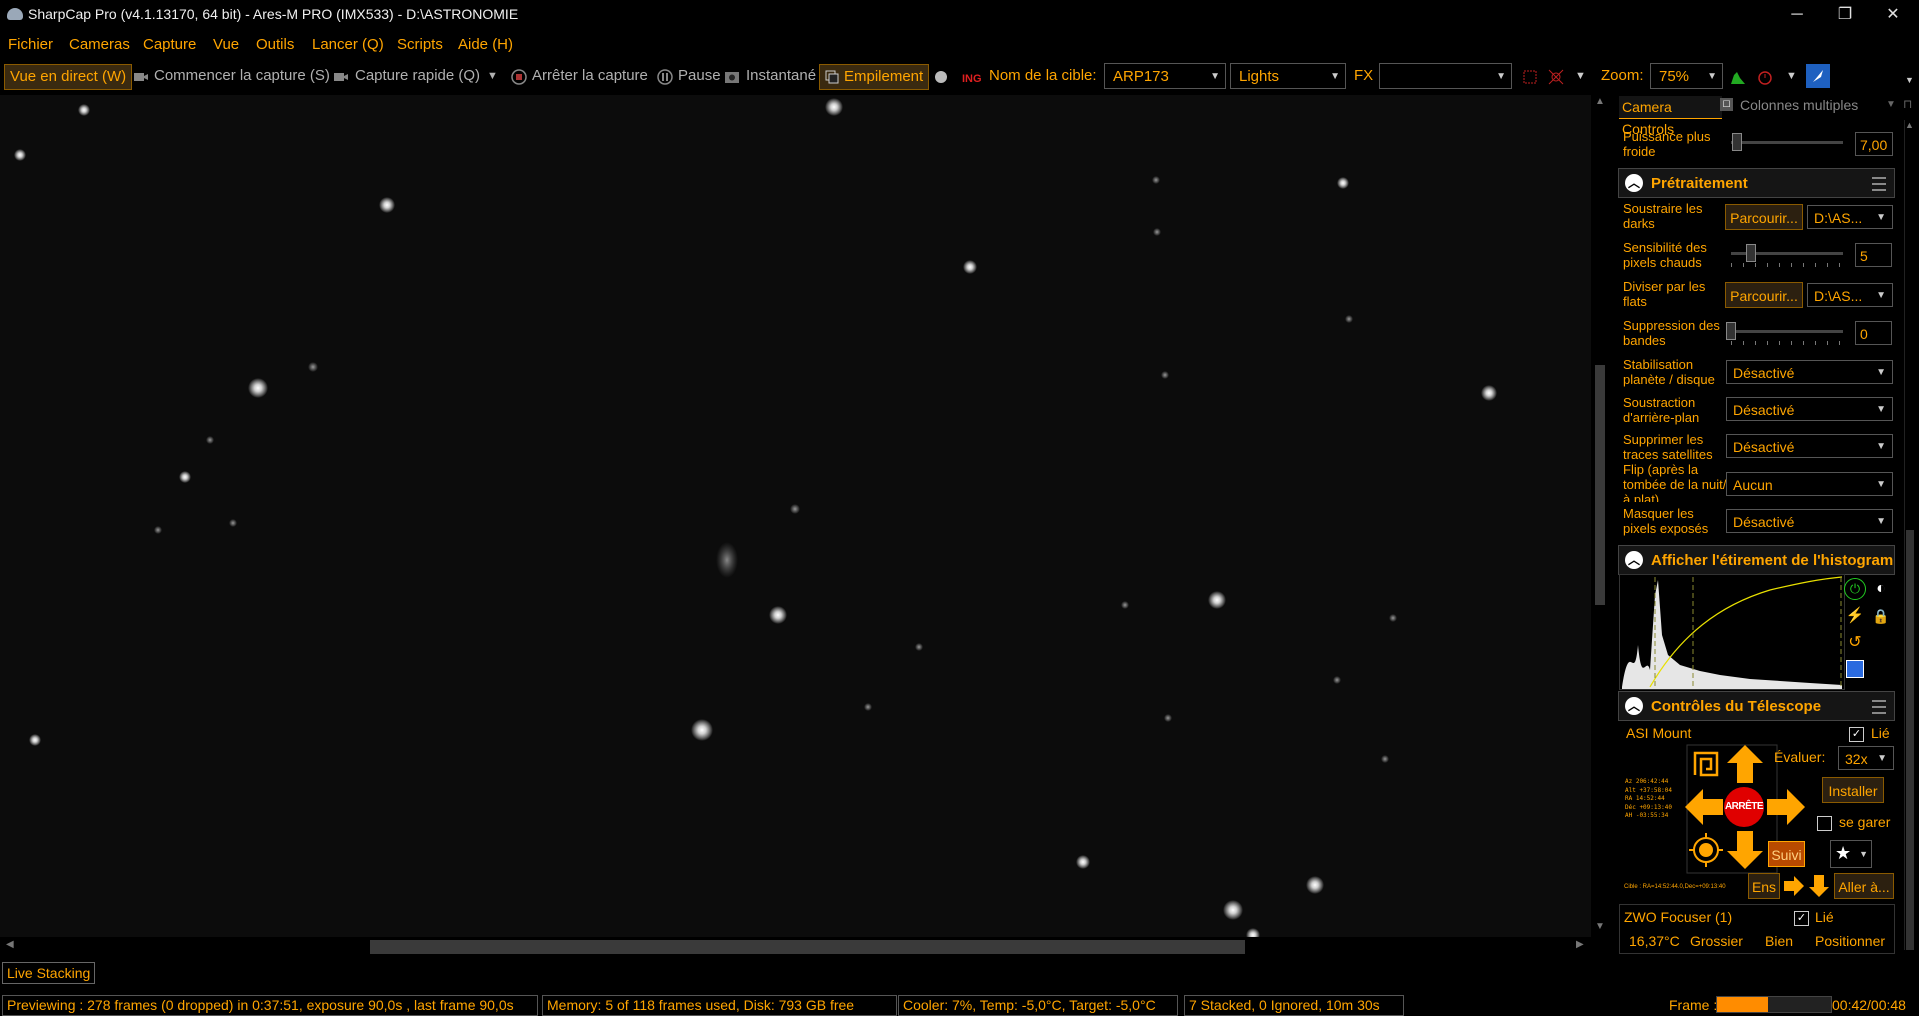  I want to click on preprocessing-header: ︿ Prétraitement, so click(1756, 183).